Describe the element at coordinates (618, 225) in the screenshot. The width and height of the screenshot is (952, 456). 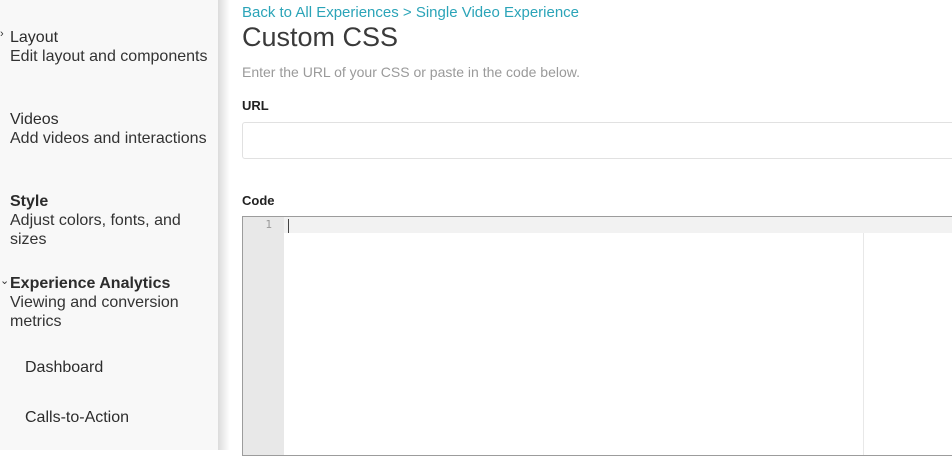
I see `active-line-highlight` at that location.